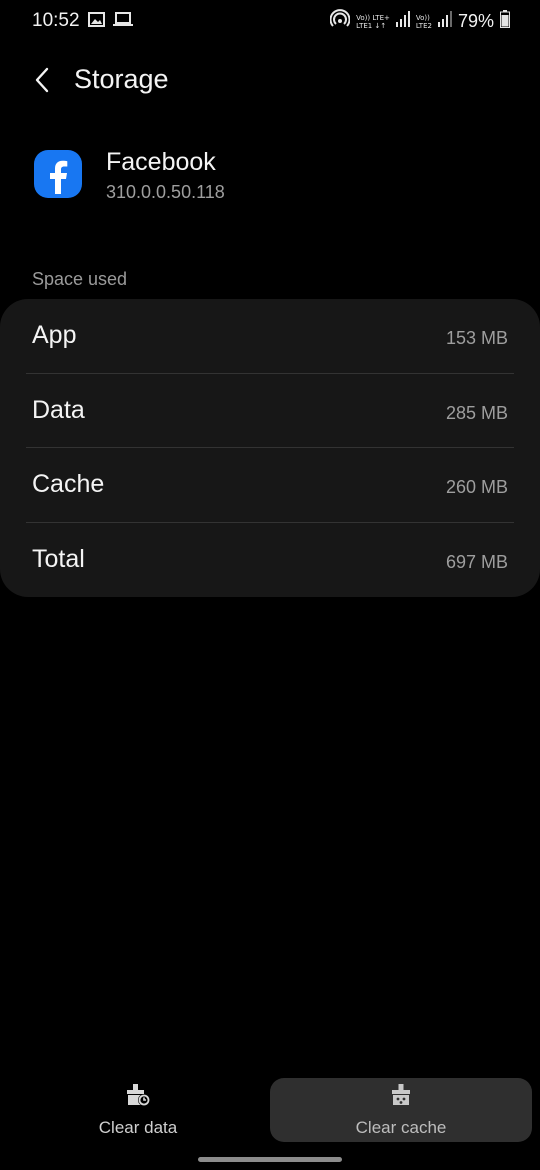 Image resolution: width=540 pixels, height=1170 pixels. Describe the element at coordinates (58, 558) in the screenshot. I see `row-label: Total` at that location.